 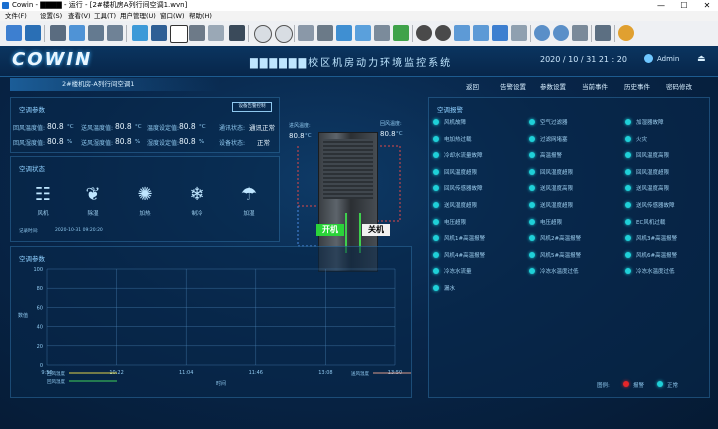 What do you see at coordinates (29, 128) in the screenshot?
I see `return-temp-label: 回风温度值:` at bounding box center [29, 128].